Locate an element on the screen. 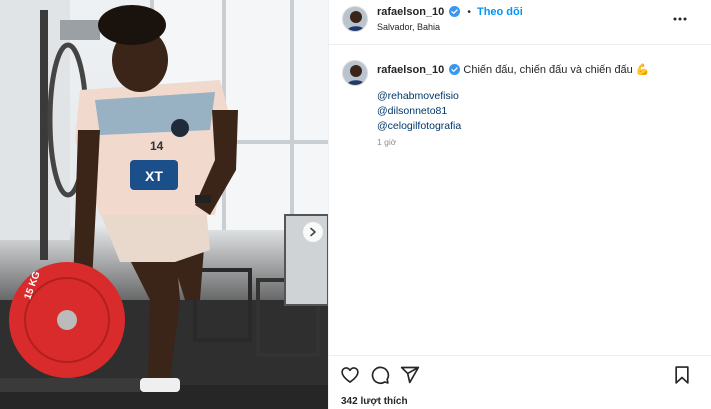 Image resolution: width=711 pixels, height=409 pixels. header-name-row: rafaelson_10 • Theo dõi is located at coordinates (450, 12).